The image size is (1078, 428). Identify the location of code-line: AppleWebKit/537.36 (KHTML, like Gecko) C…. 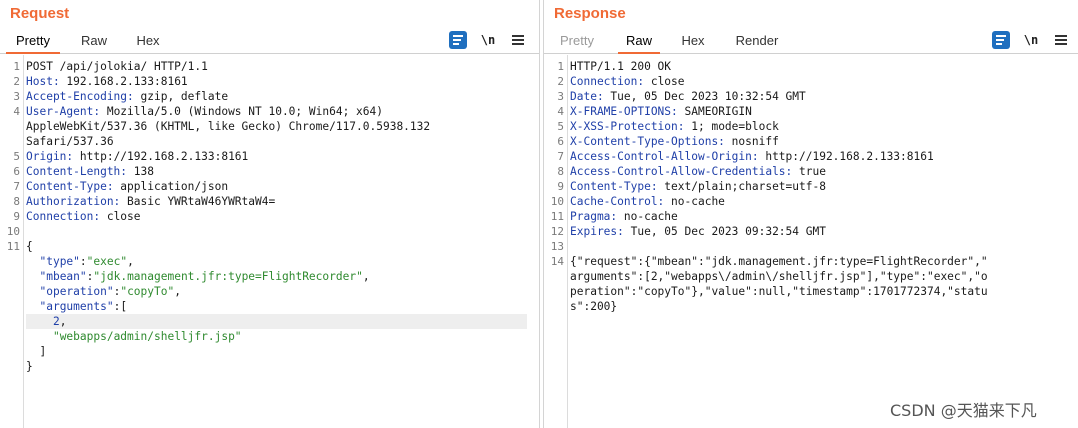
(228, 126).